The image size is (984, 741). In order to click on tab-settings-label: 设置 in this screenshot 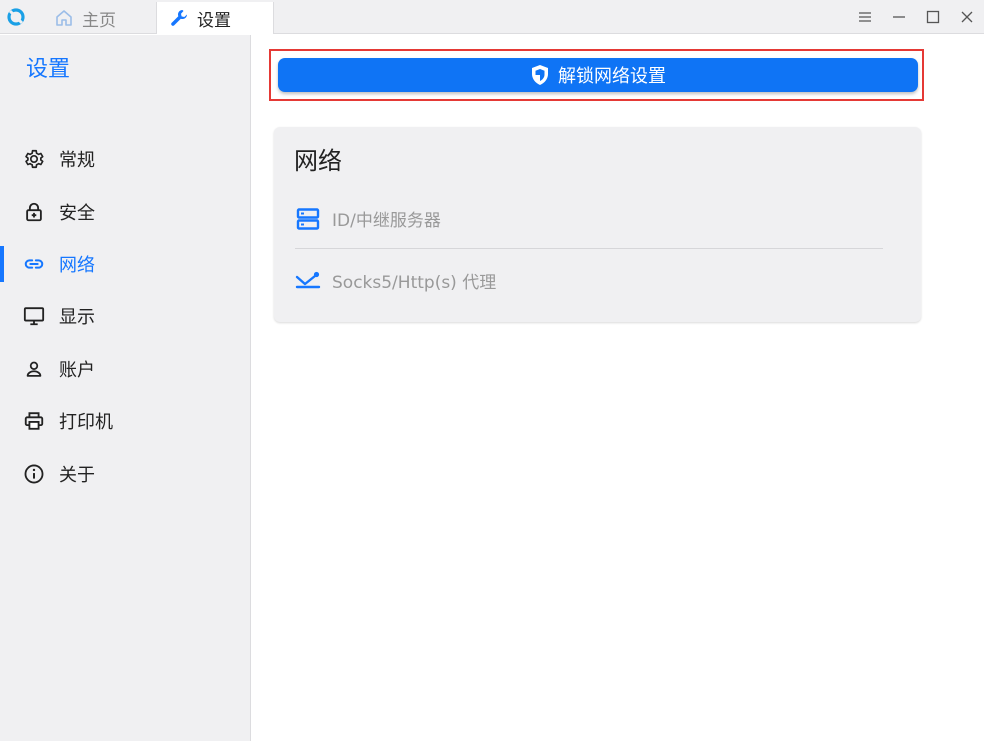, I will do `click(214, 20)`.